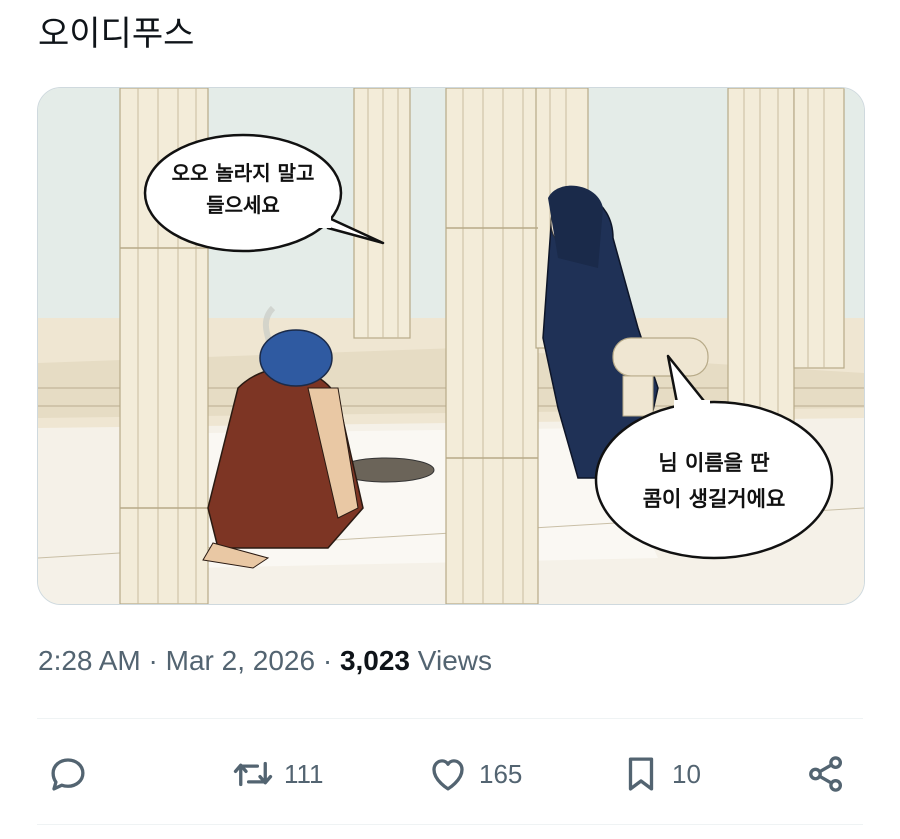  I want to click on retweet-icon, so click(253, 774).